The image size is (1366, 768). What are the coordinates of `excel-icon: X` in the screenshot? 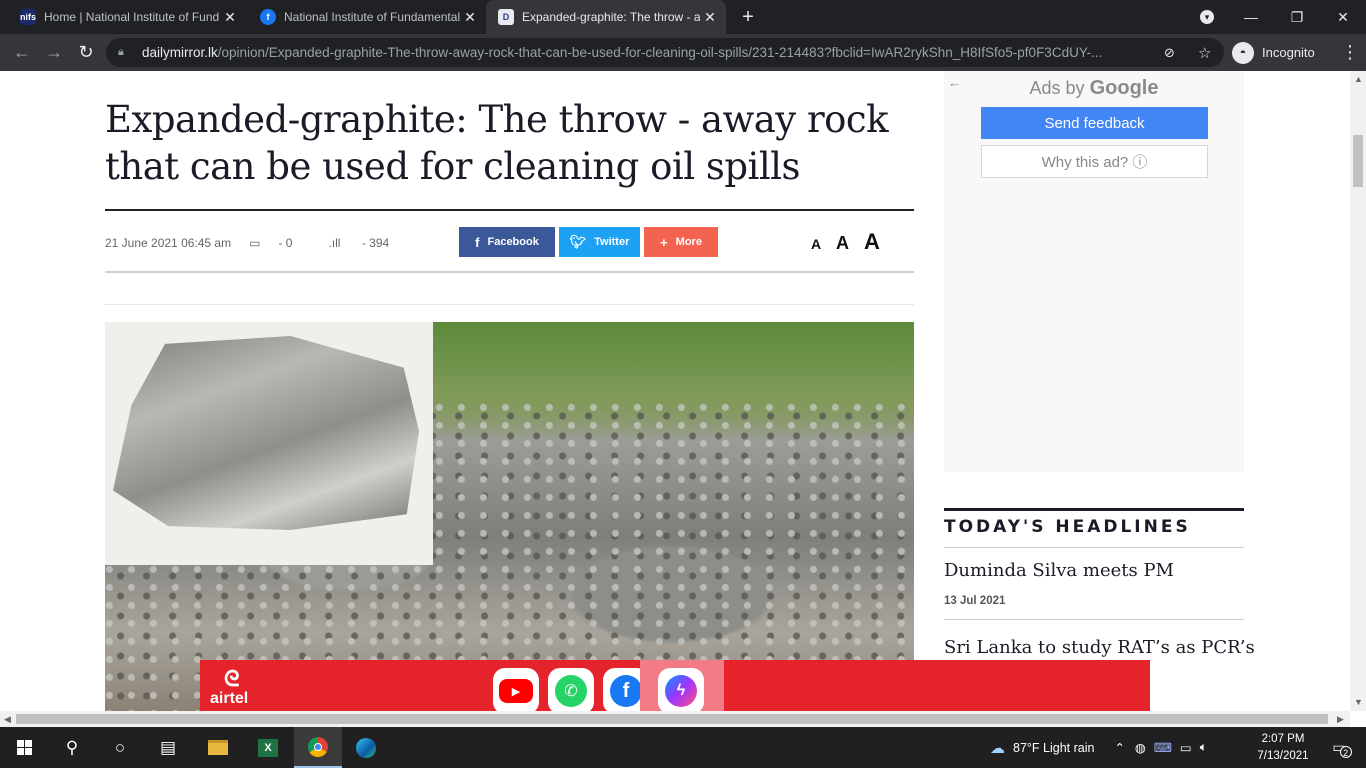 It's located at (268, 747).